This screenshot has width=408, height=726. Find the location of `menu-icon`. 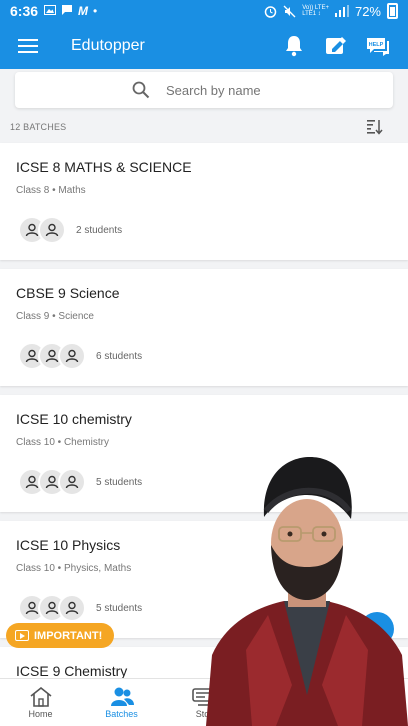

menu-icon is located at coordinates (28, 45).